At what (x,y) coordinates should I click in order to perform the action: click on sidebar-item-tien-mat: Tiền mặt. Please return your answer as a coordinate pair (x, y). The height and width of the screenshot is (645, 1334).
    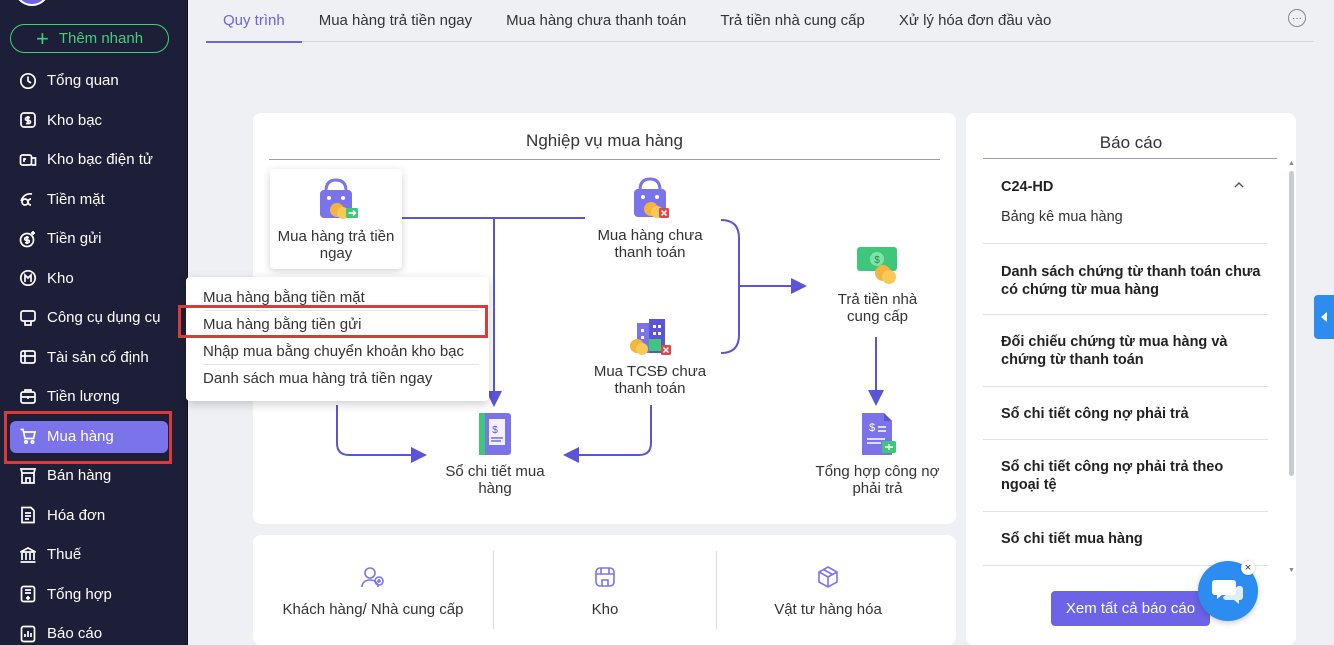
    Looking at the image, I should click on (94, 200).